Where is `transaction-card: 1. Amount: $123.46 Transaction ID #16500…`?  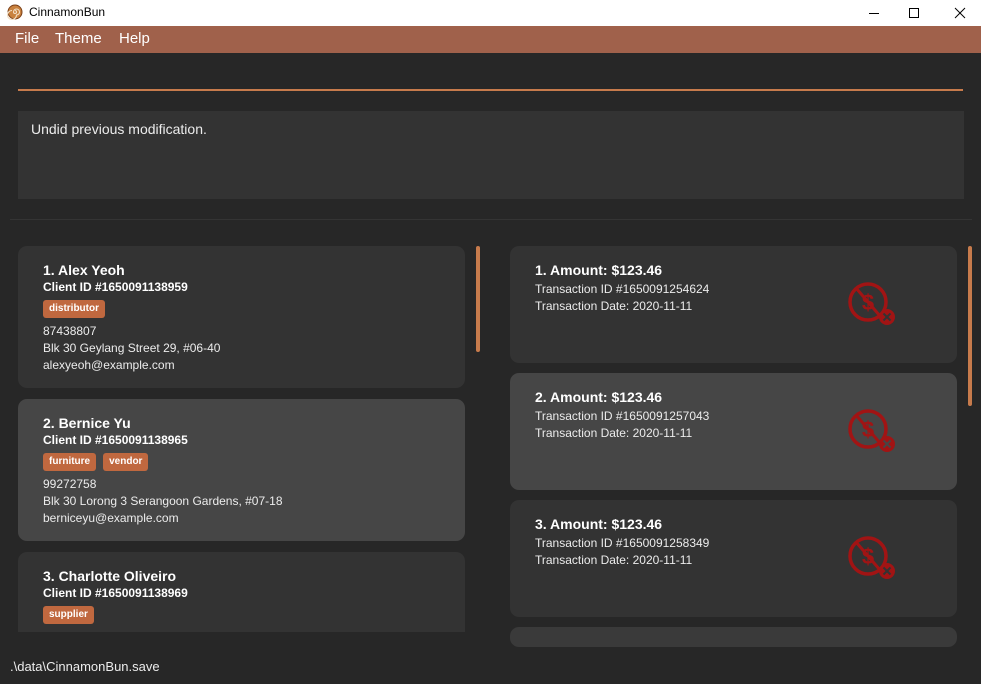
transaction-card: 1. Amount: $123.46 Transaction ID #16500… is located at coordinates (733, 304).